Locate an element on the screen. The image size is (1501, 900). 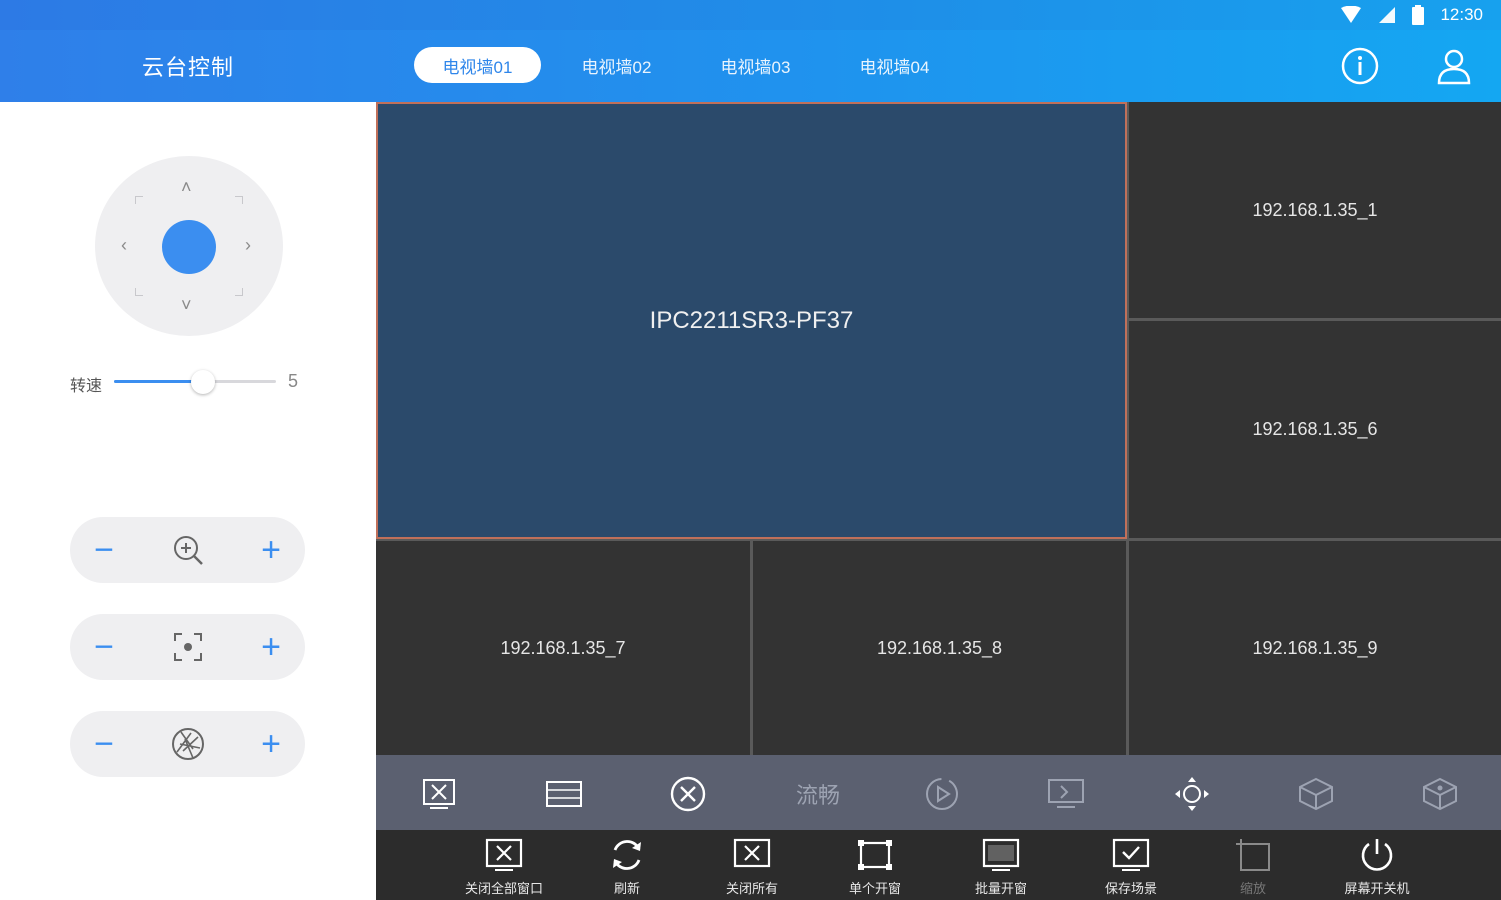
monitor-icon is located at coordinates (1066, 794).